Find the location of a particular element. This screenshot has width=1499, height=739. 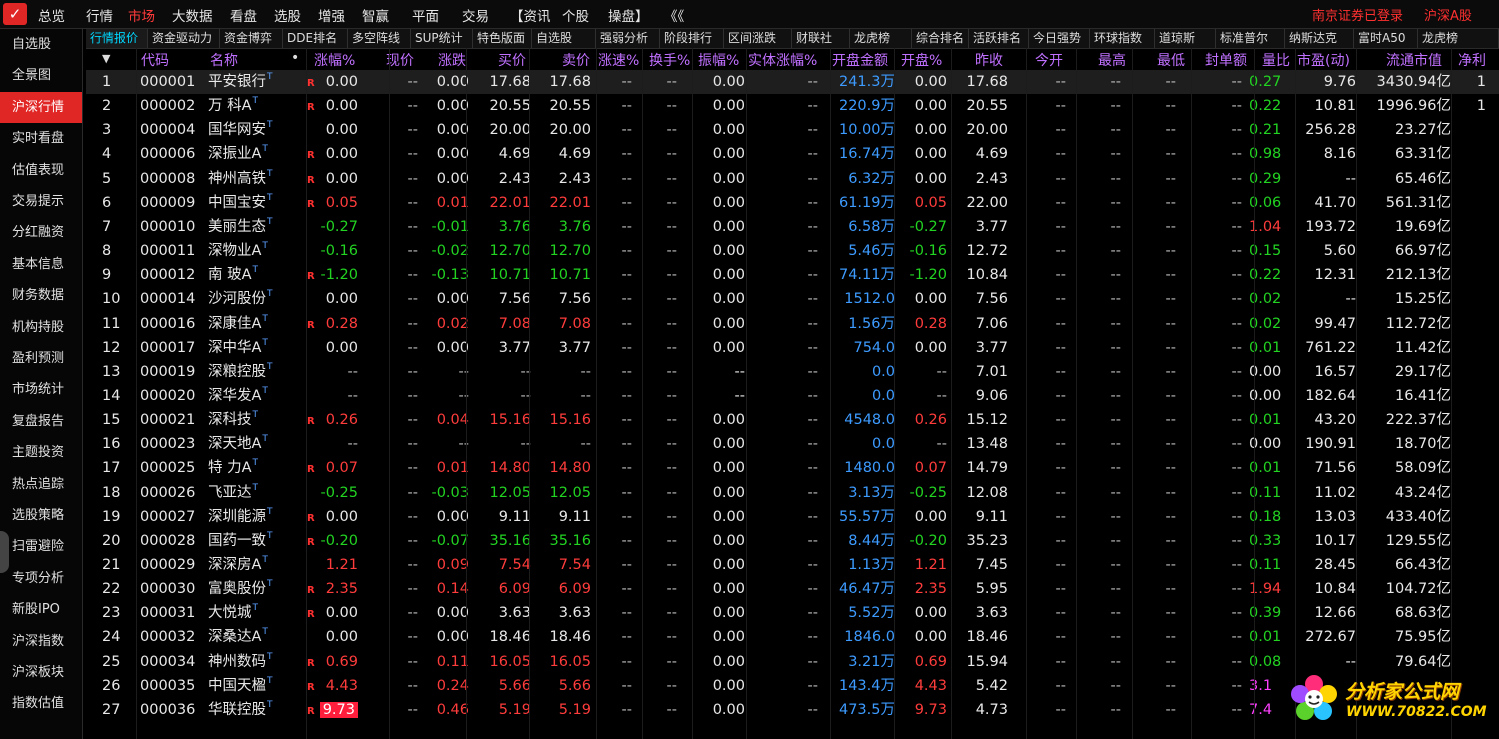

menu-item-overview: 总览 is located at coordinates (51, 15).